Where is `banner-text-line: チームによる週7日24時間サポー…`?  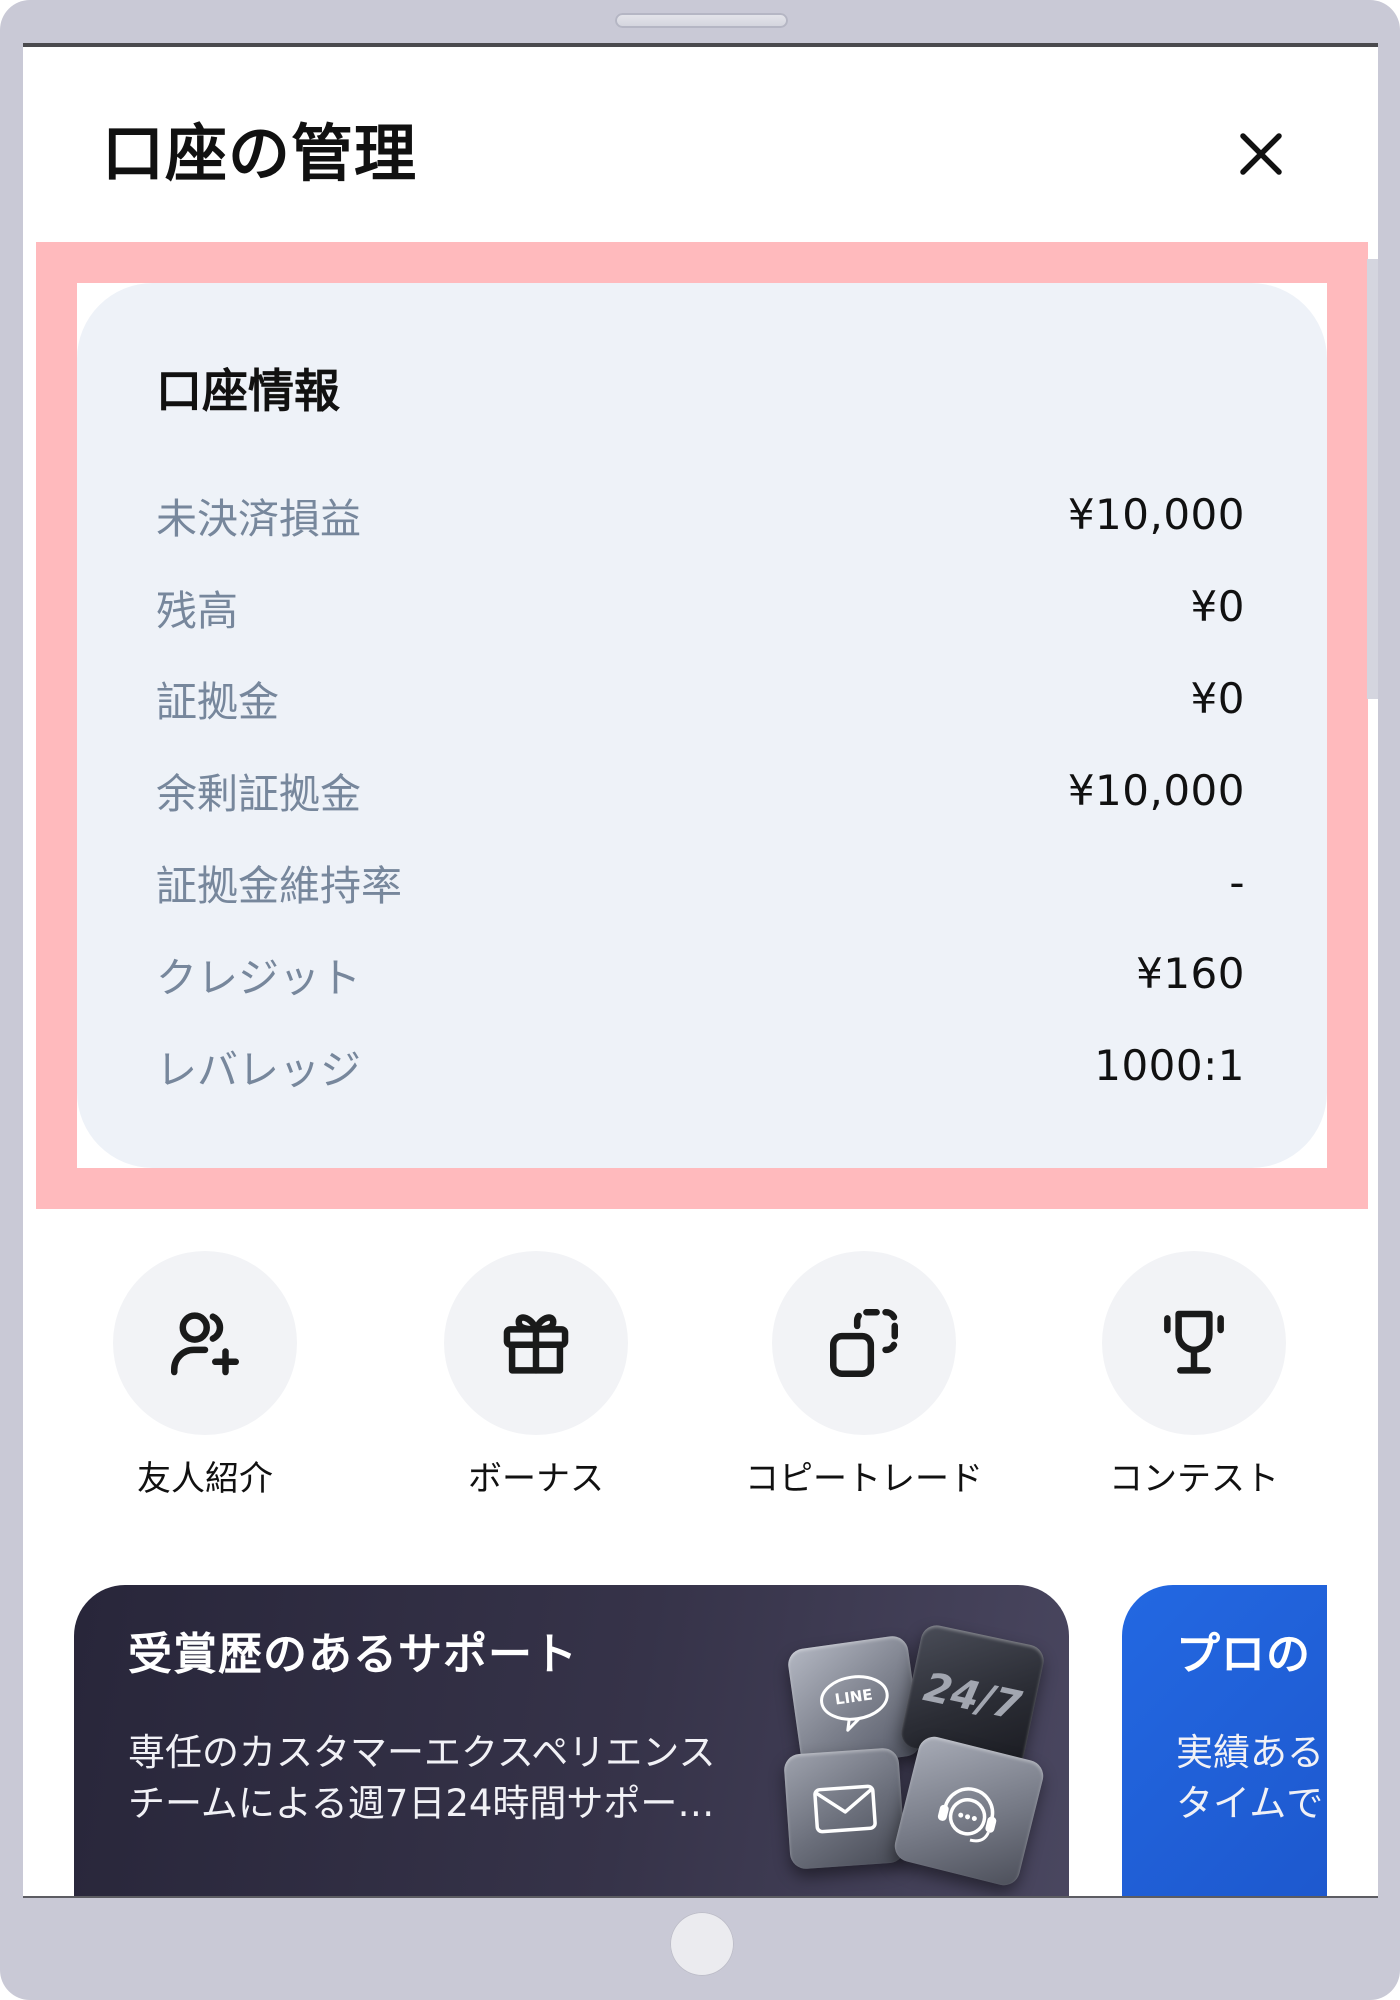 banner-text-line: チームによる週7日24時間サポー… is located at coordinates (421, 1803).